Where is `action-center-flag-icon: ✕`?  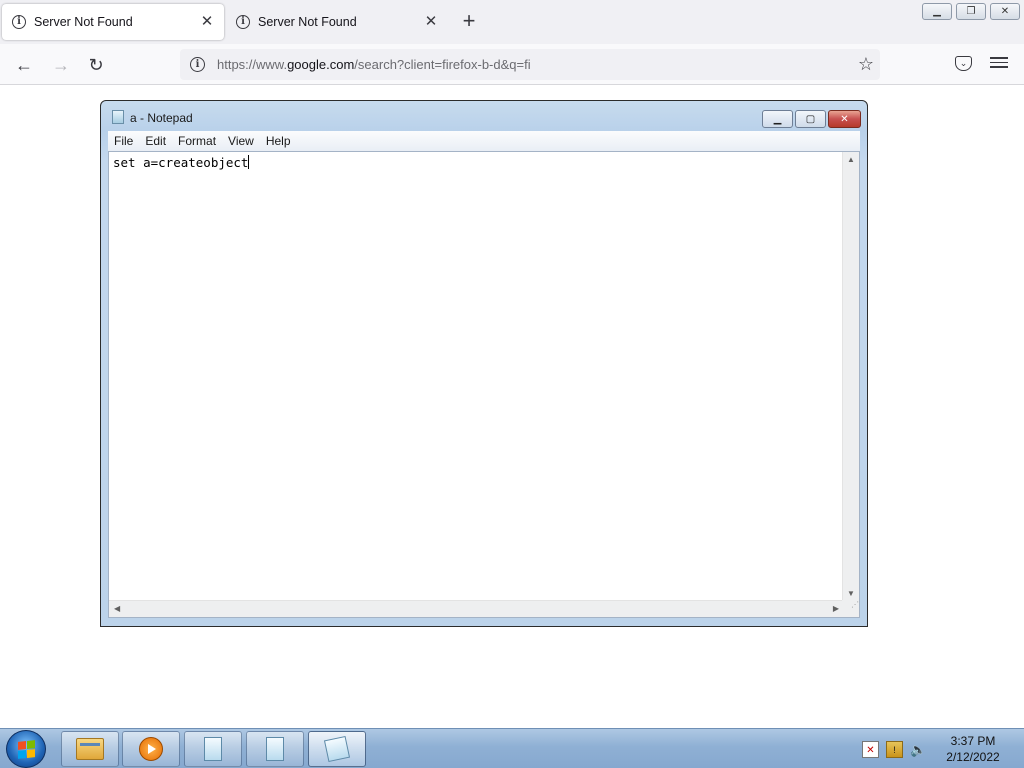
action-center-flag-icon: ✕ is located at coordinates (870, 749).